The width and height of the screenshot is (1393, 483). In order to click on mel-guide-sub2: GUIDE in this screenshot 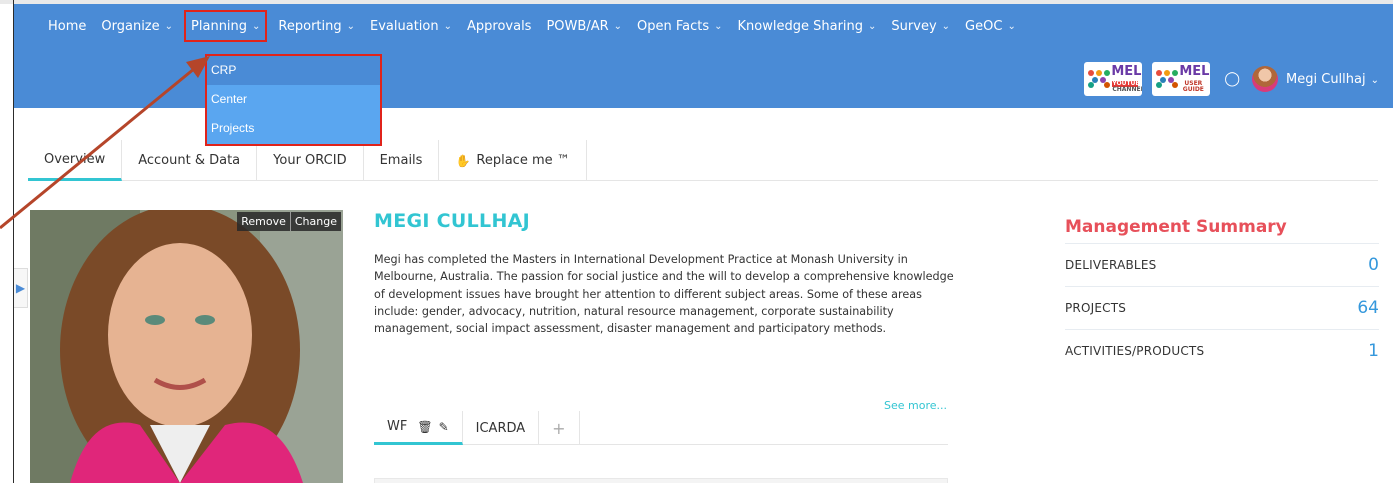, I will do `click(1193, 89)`.